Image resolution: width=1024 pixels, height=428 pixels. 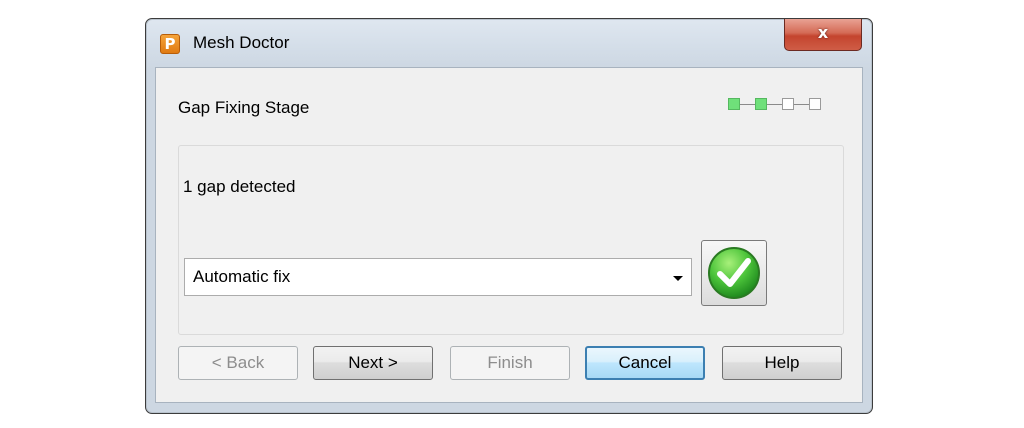 I want to click on back-button: < Back, so click(x=238, y=363).